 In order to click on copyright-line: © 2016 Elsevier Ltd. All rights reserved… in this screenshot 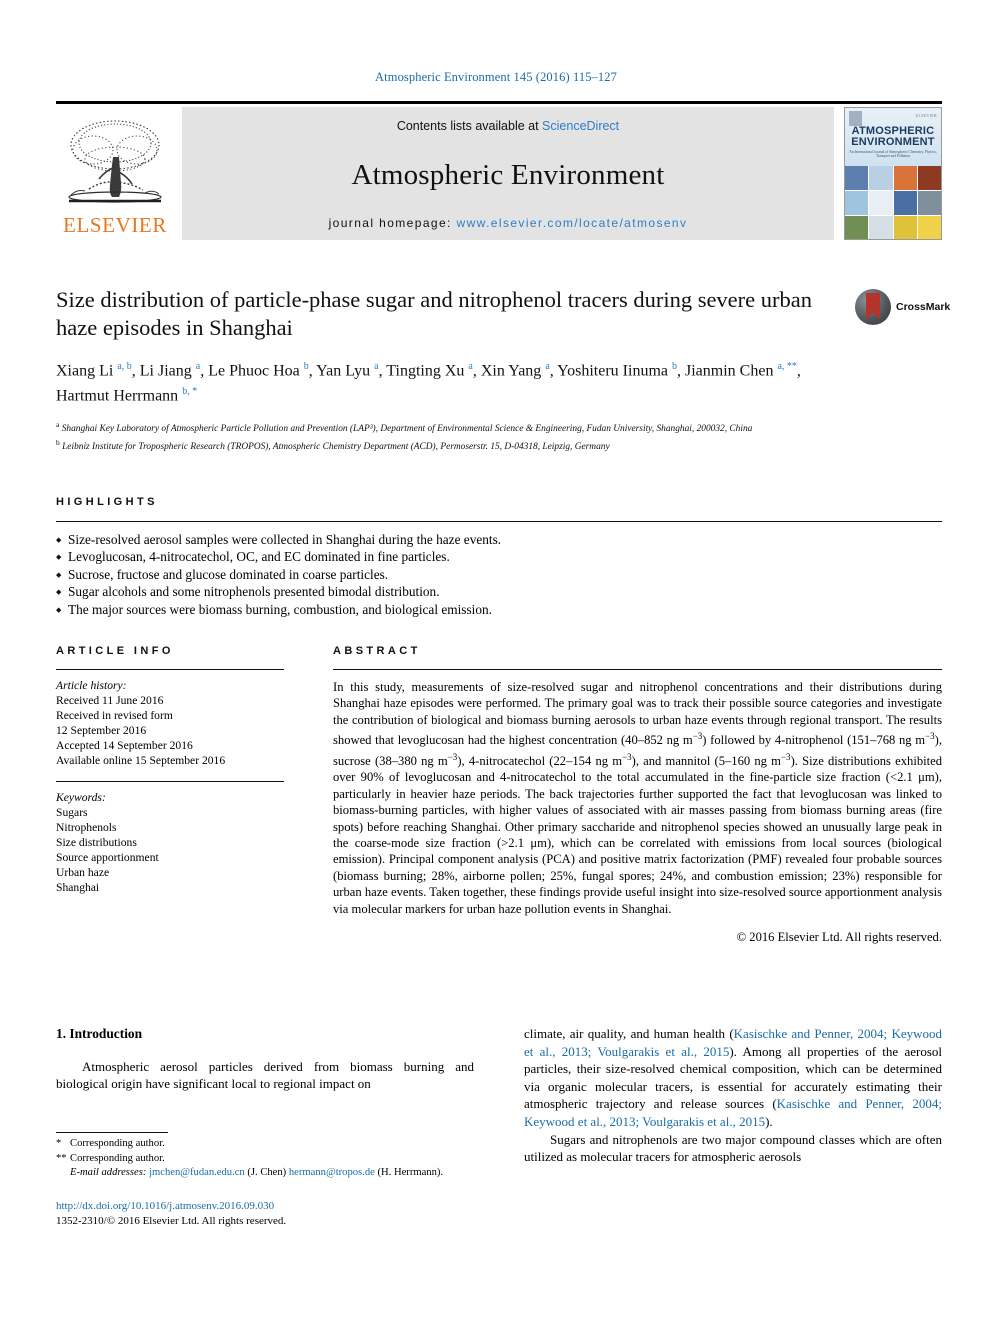, I will do `click(839, 937)`.